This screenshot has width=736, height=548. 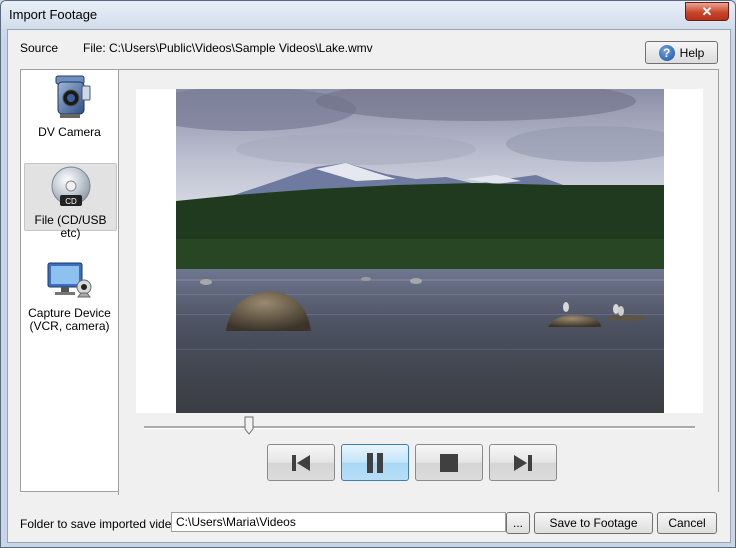 I want to click on cd-badge-text: CD, so click(x=71, y=201).